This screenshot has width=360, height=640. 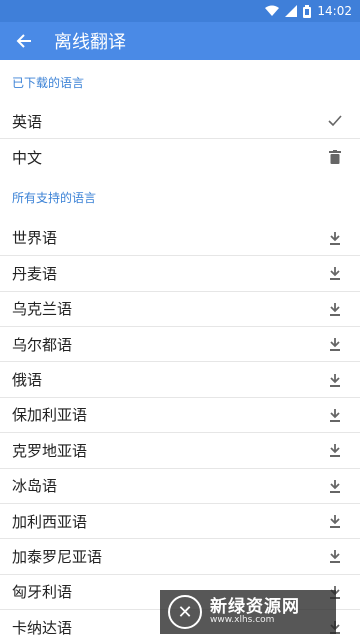 What do you see at coordinates (272, 11) in the screenshot?
I see `wifi-icon` at bounding box center [272, 11].